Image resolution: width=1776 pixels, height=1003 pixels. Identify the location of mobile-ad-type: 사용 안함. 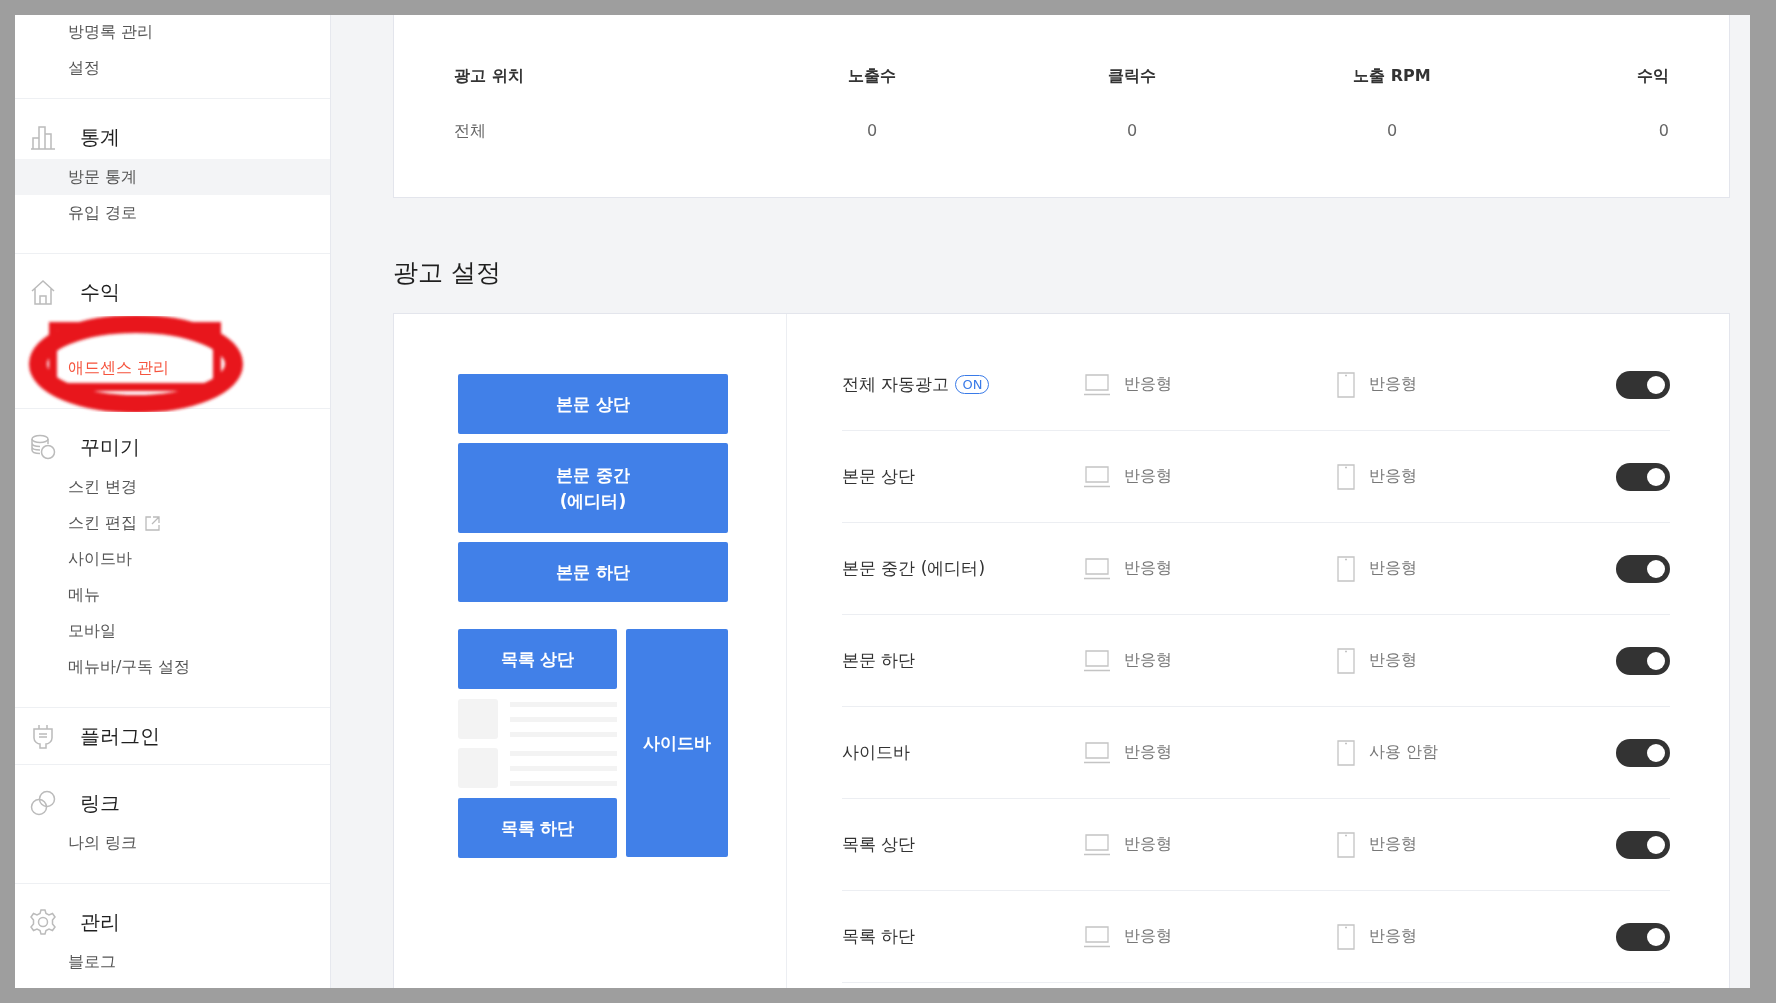
(1404, 752).